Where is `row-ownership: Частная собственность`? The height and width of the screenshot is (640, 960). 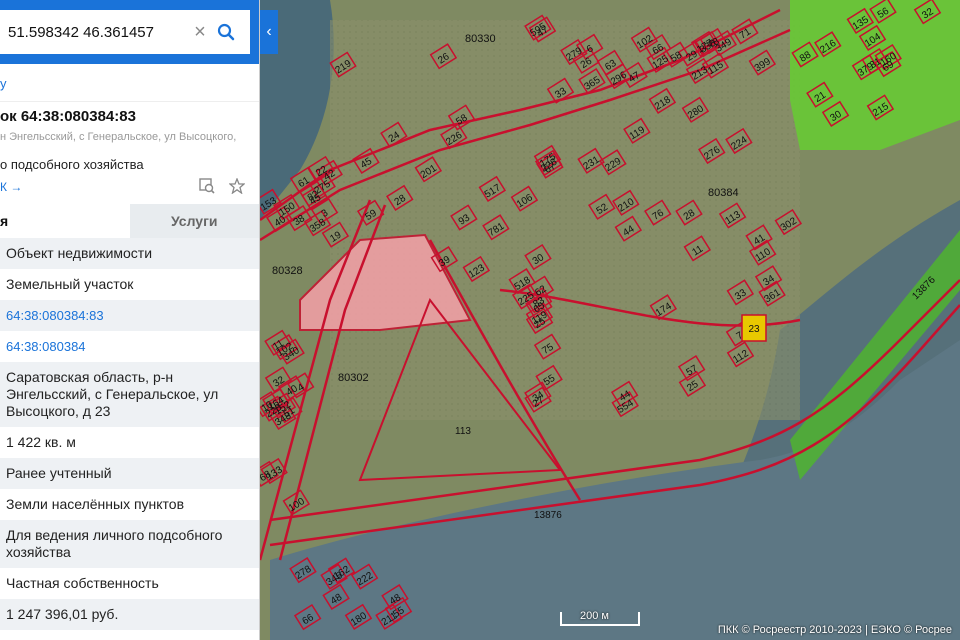
row-ownership: Частная собственность is located at coordinates (82, 583).